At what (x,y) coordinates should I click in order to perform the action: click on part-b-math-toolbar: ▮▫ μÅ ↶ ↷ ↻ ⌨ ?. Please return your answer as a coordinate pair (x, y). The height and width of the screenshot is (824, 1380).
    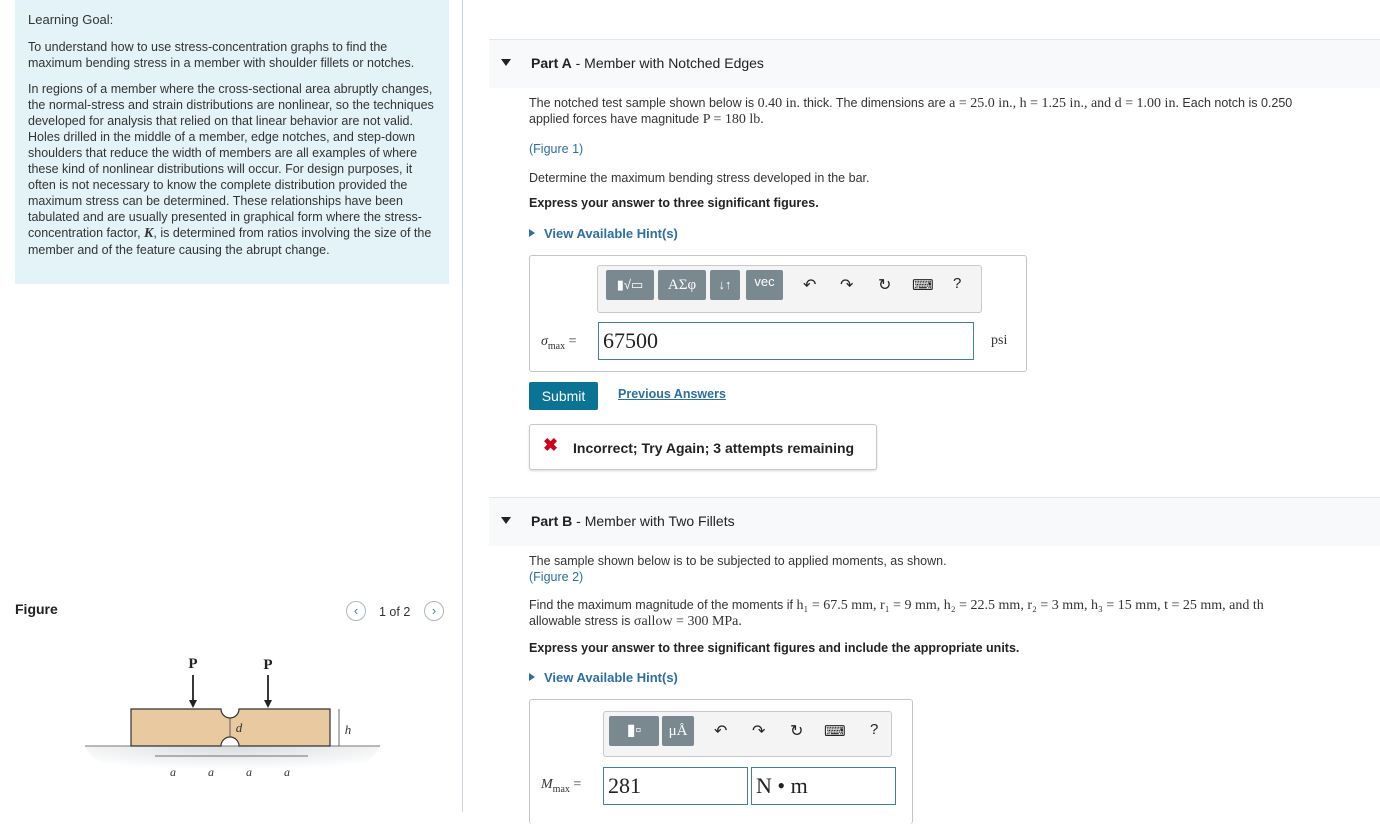
    Looking at the image, I should click on (747, 734).